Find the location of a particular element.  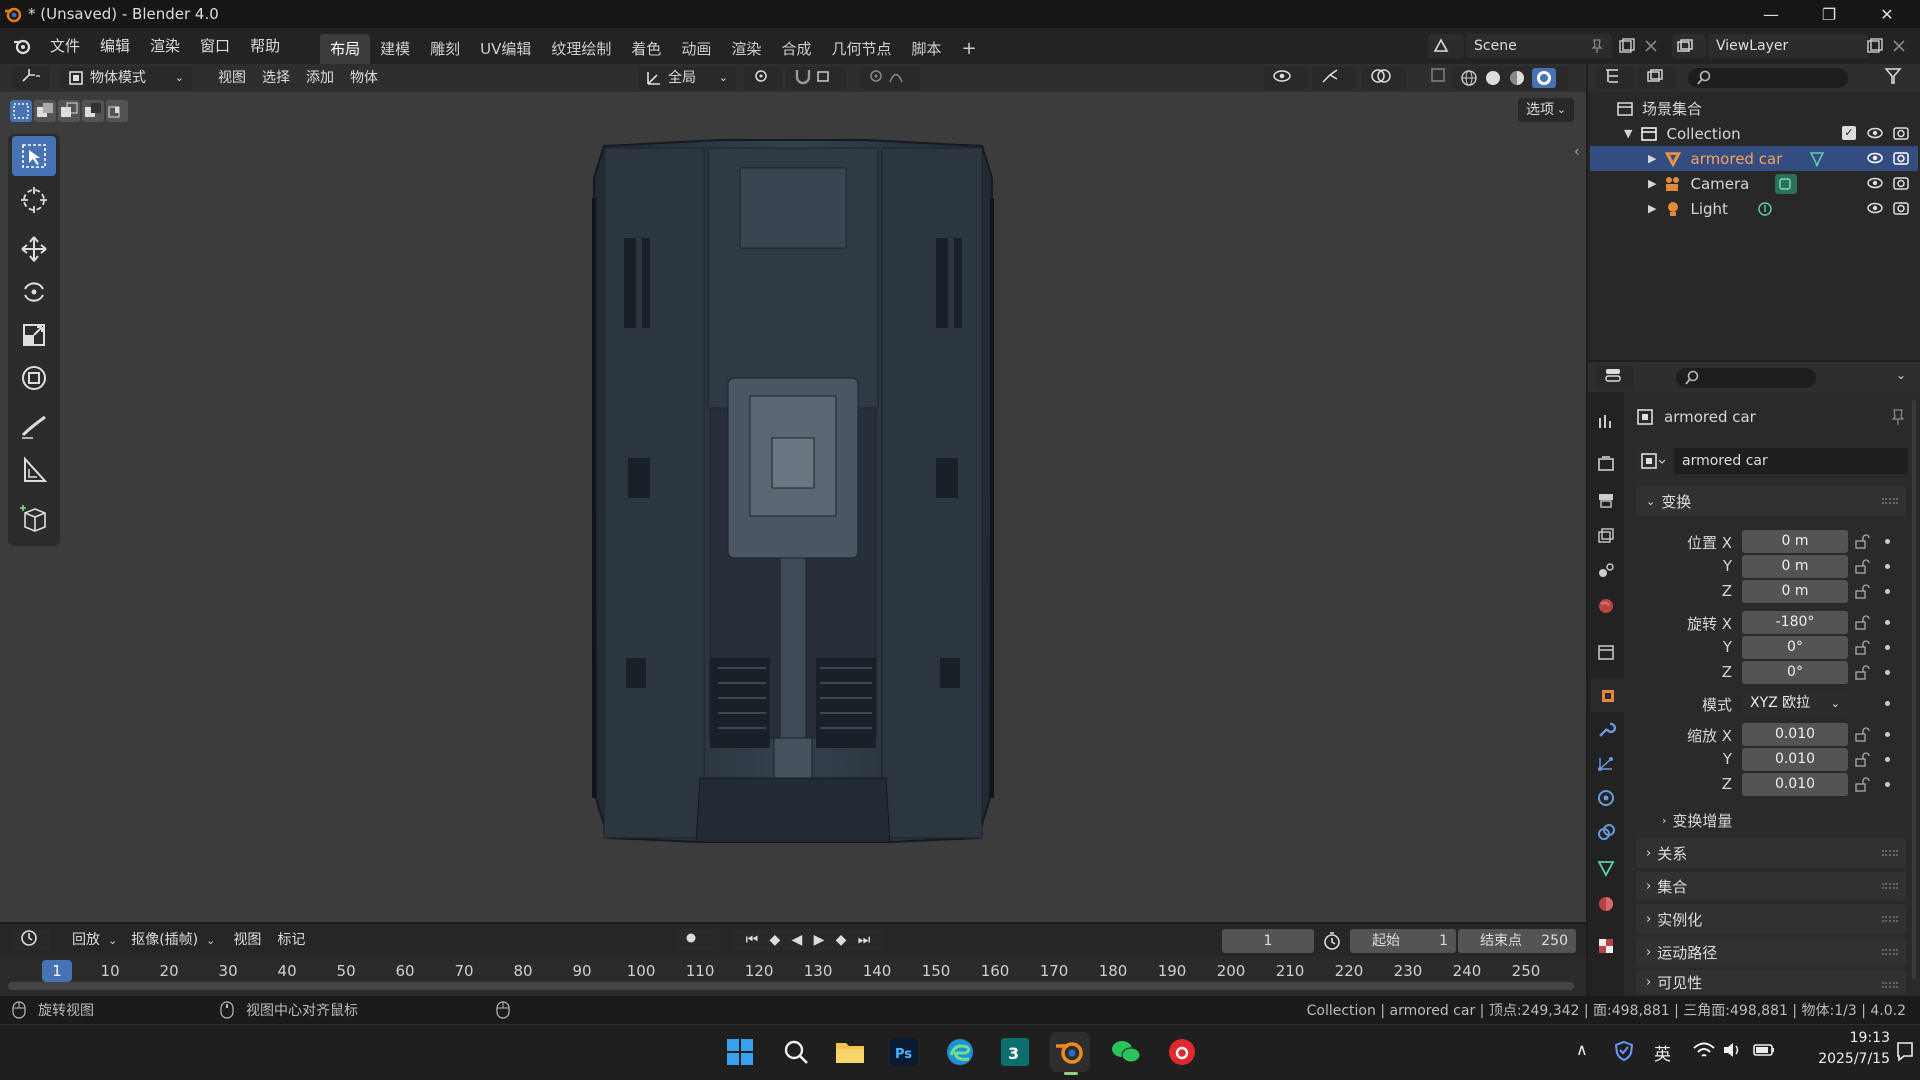

chevron-down-icon: ⌄ is located at coordinates (1901, 375).